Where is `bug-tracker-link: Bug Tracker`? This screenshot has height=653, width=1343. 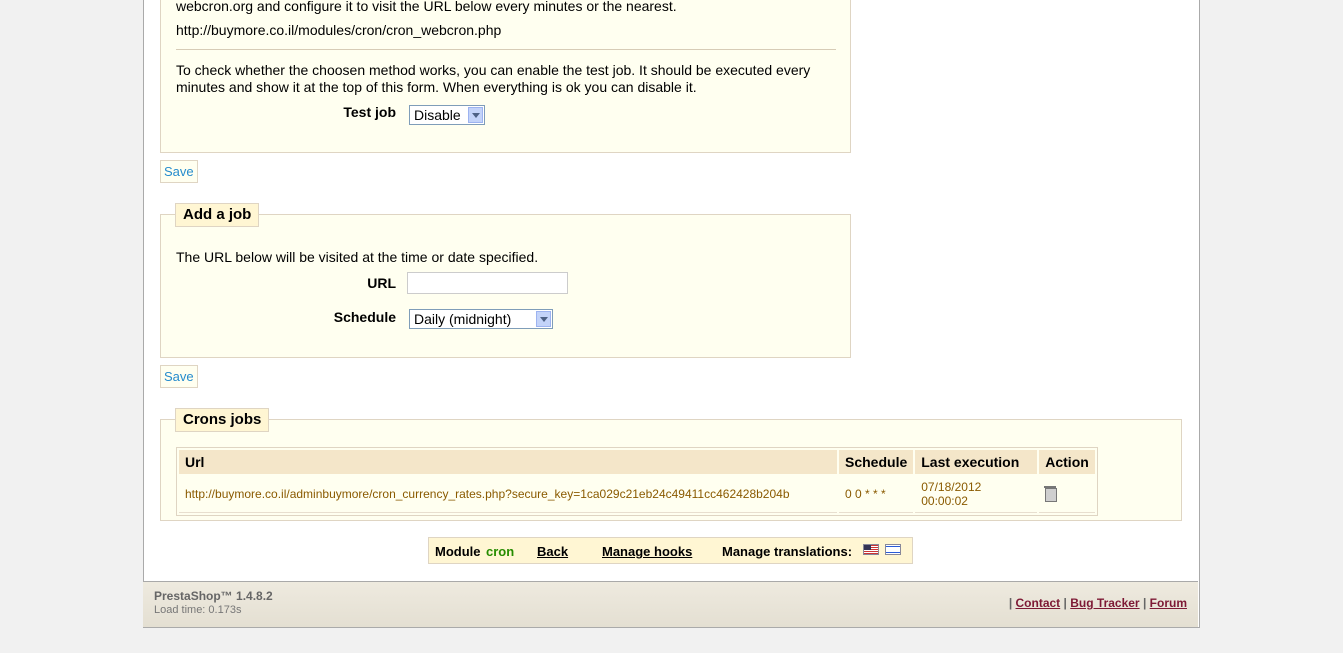
bug-tracker-link: Bug Tracker is located at coordinates (1104, 603).